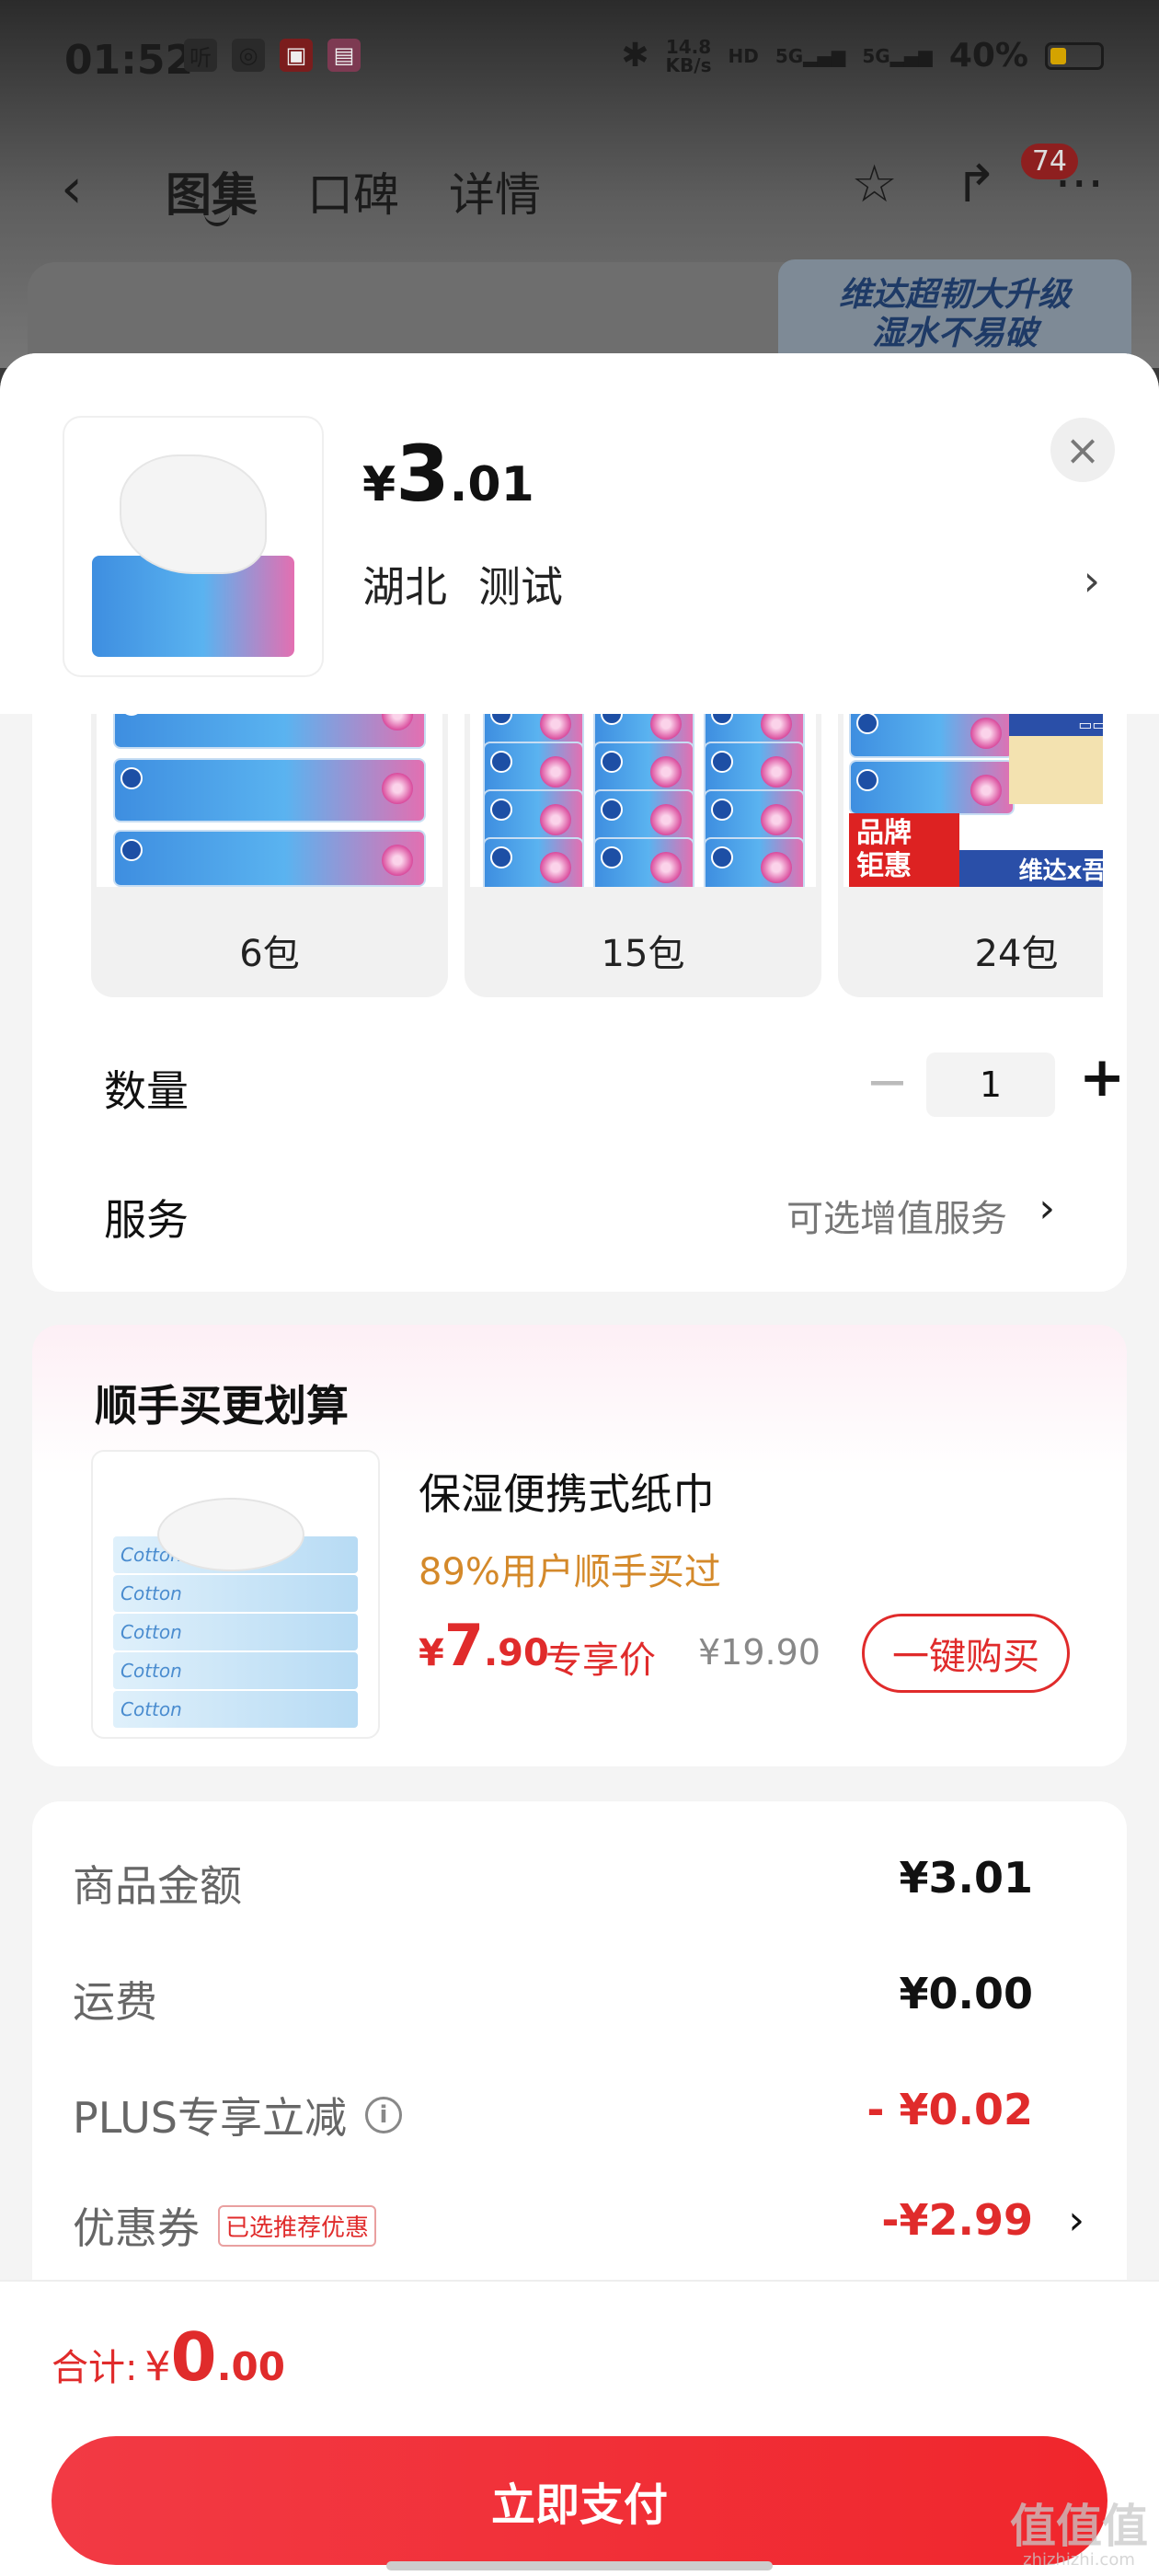 The image size is (1159, 2576). I want to click on sheet-header: ¥3.01 湖北 测试 › ×, so click(579, 533).